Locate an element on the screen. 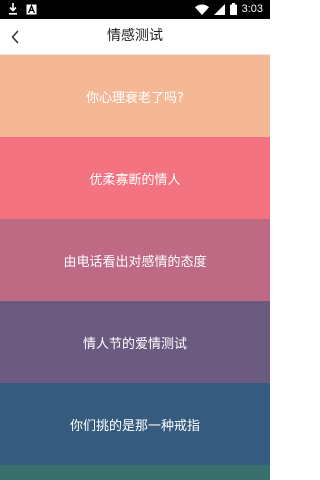 This screenshot has height=480, width=320. test-card-ring: 你们挑的是那一种戒指 is located at coordinates (135, 424).